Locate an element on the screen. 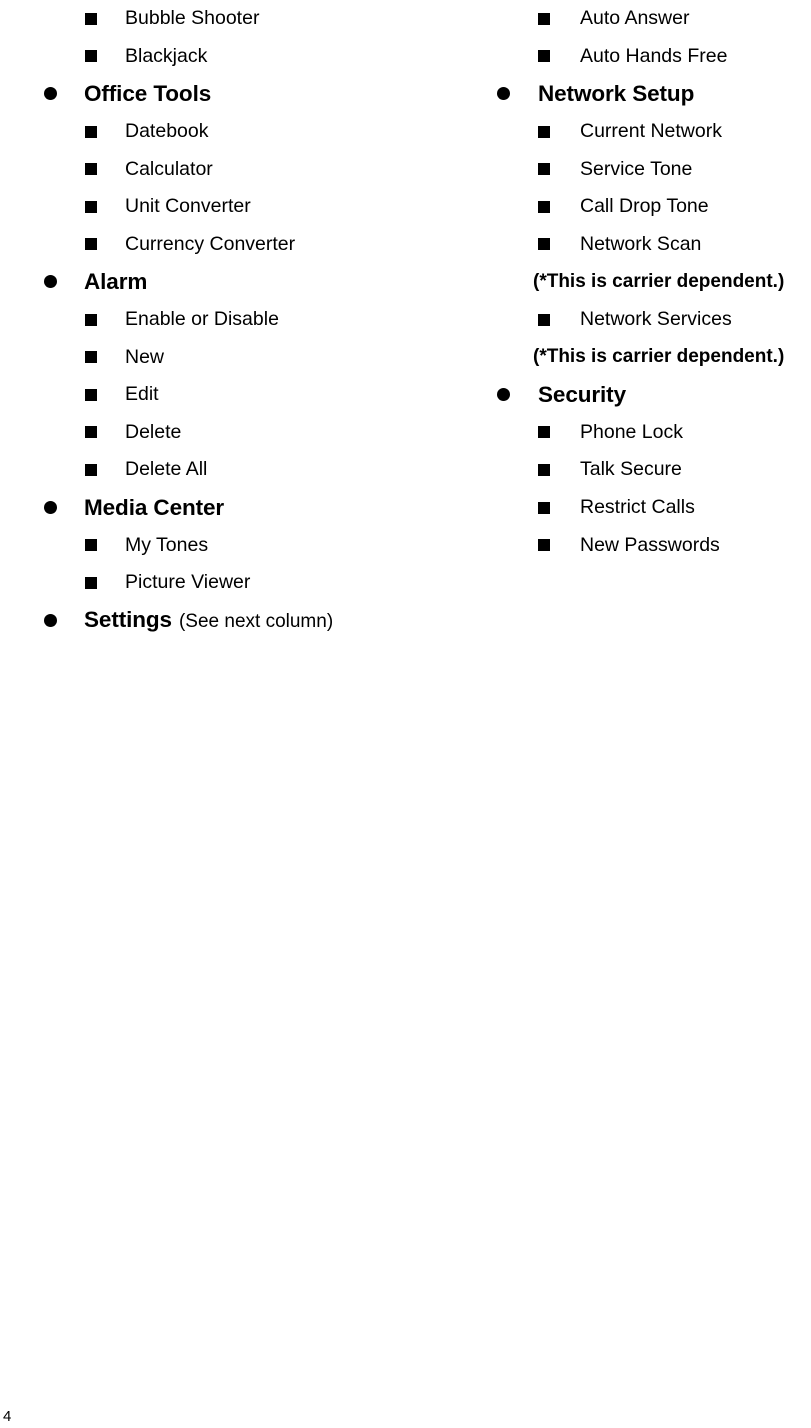 This screenshot has width=811, height=1428. menu-item-row: Restrict Calls is located at coordinates (645, 508).